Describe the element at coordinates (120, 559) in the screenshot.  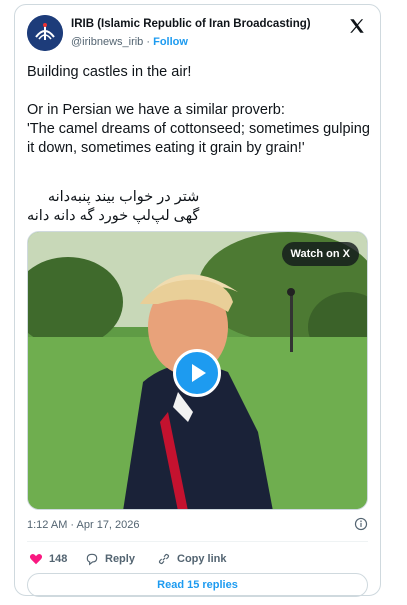
I see `reply-label: Reply` at that location.